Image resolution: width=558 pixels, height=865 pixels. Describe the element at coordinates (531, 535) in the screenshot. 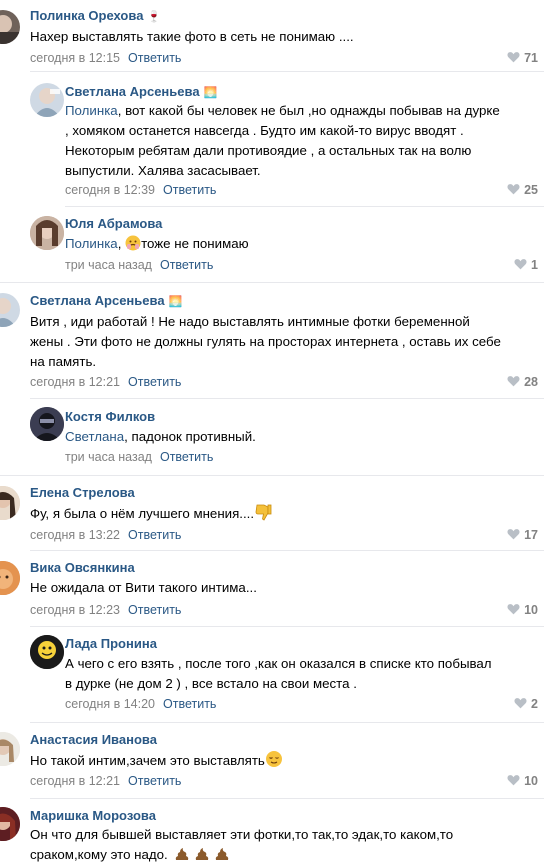

I see `like-count: 17` at that location.